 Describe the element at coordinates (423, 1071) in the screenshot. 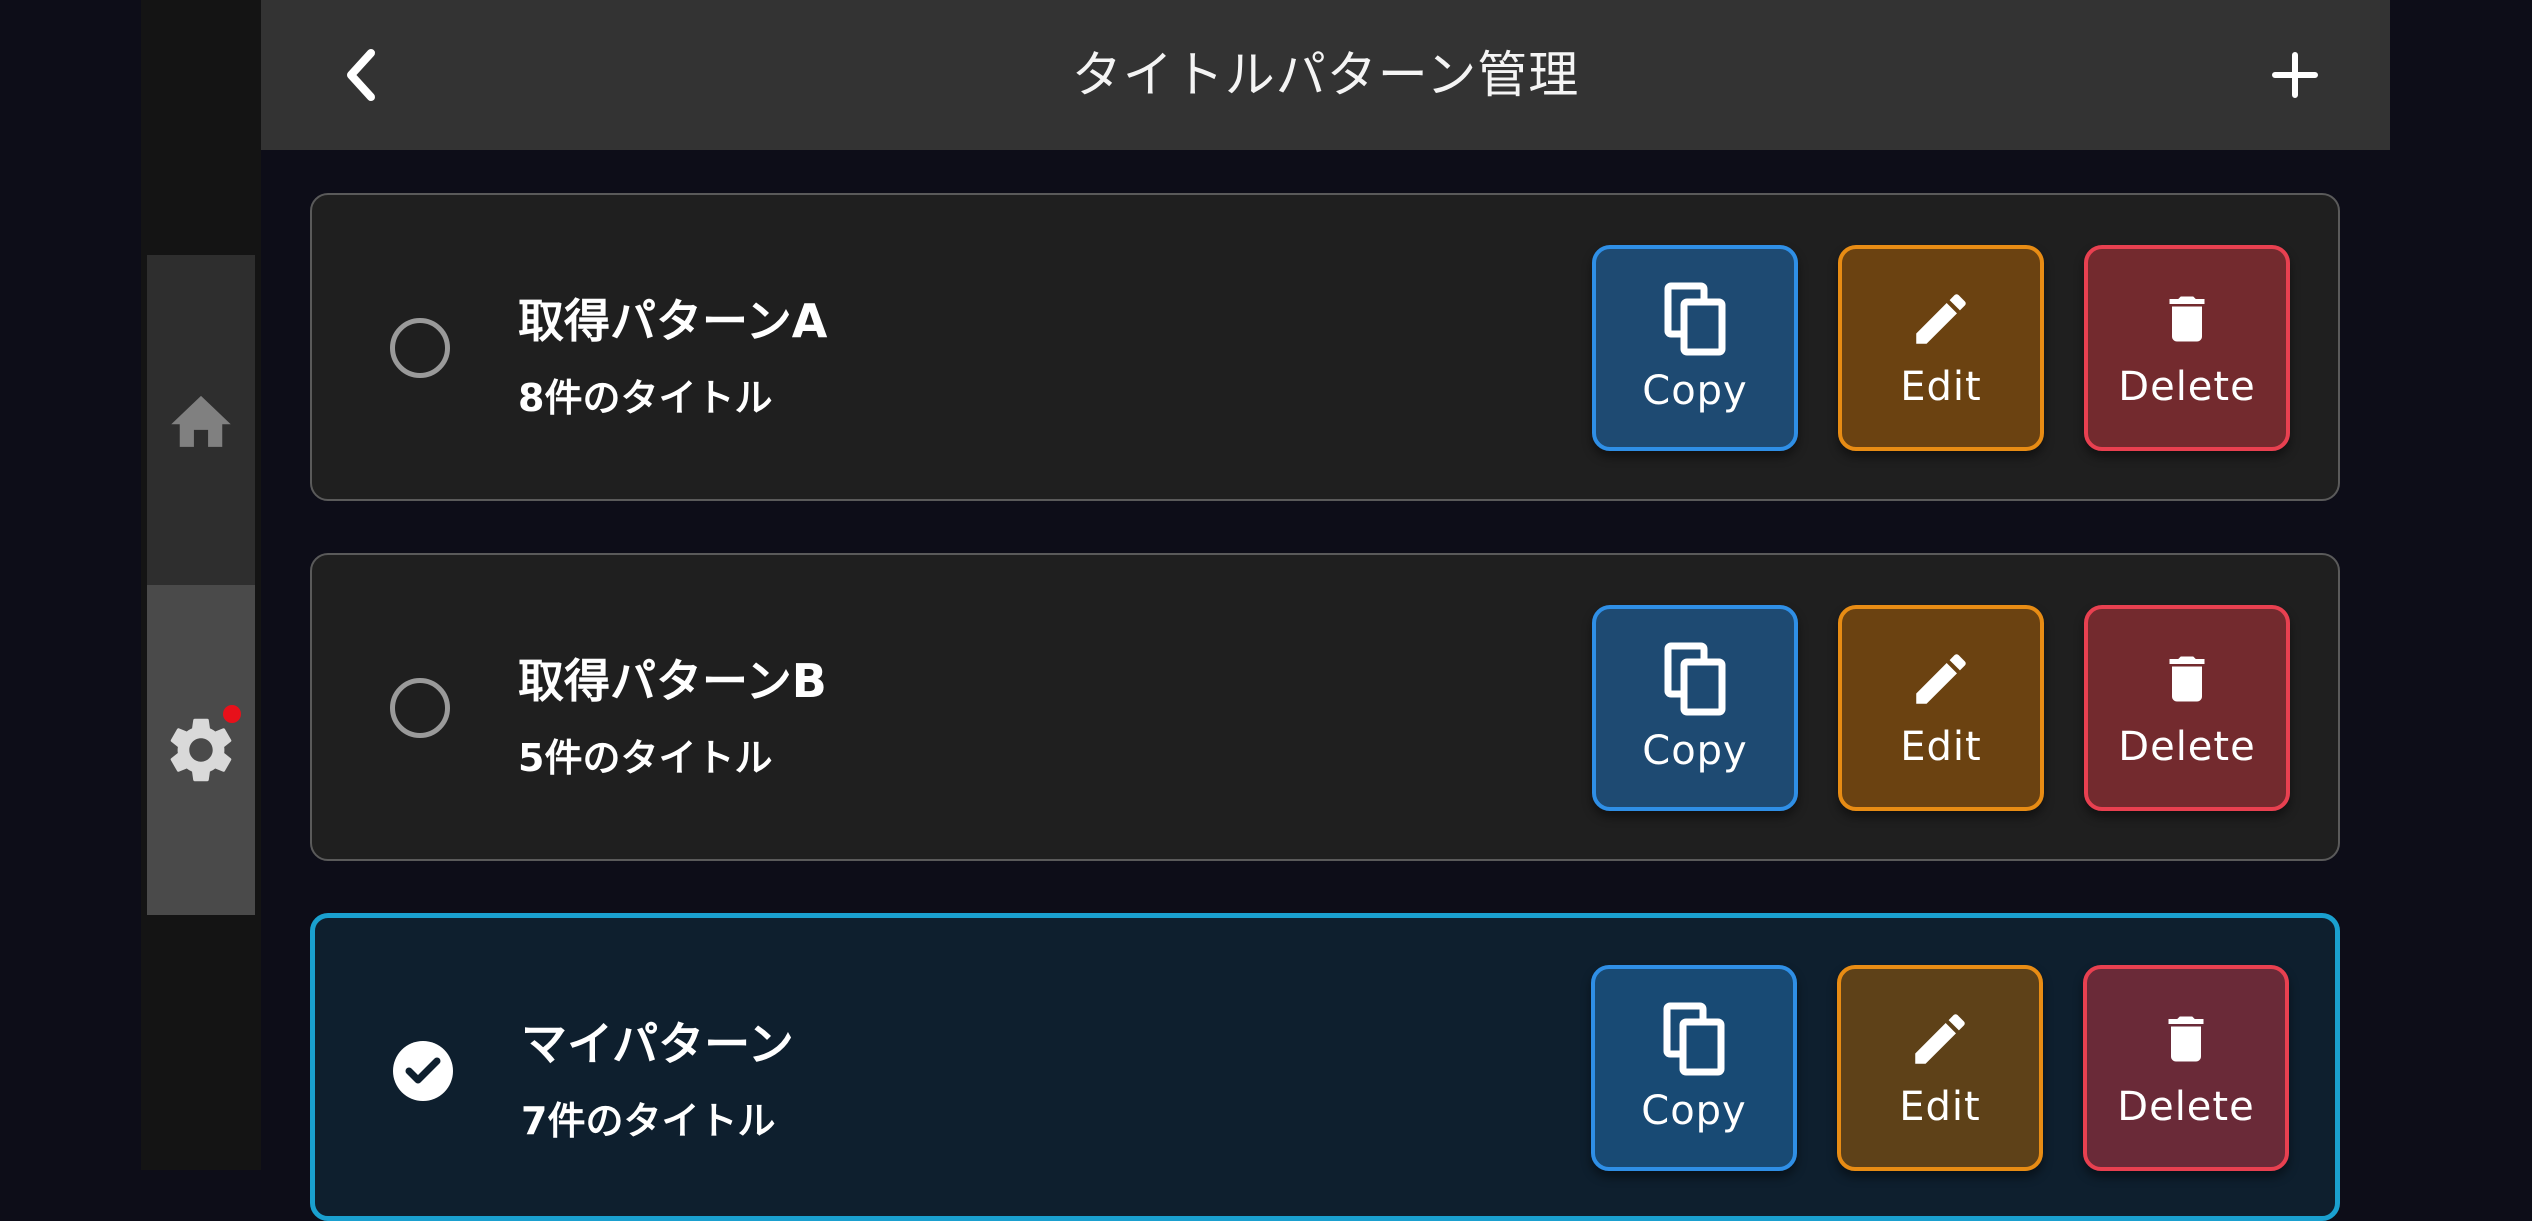

I see `check-circle-icon` at that location.